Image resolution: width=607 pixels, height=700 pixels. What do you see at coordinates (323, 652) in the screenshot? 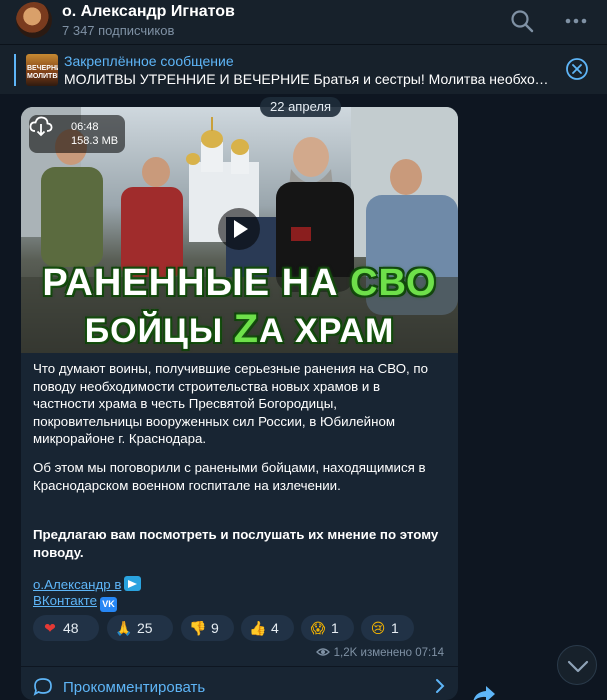
I see `eye-icon` at bounding box center [323, 652].